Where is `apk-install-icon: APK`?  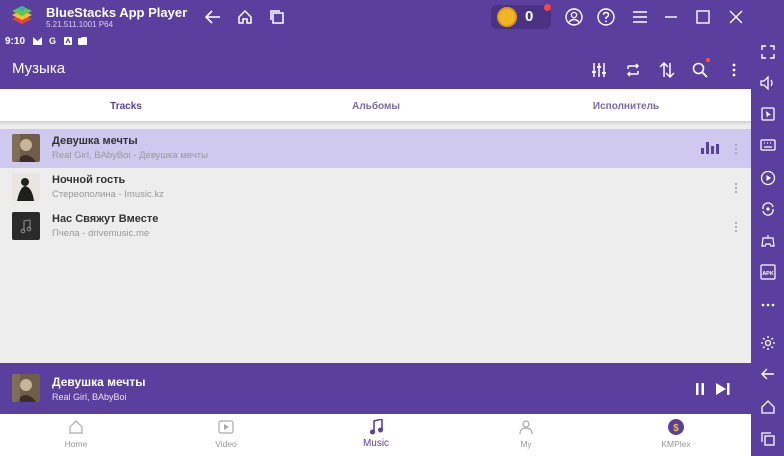 apk-install-icon: APK is located at coordinates (767, 271).